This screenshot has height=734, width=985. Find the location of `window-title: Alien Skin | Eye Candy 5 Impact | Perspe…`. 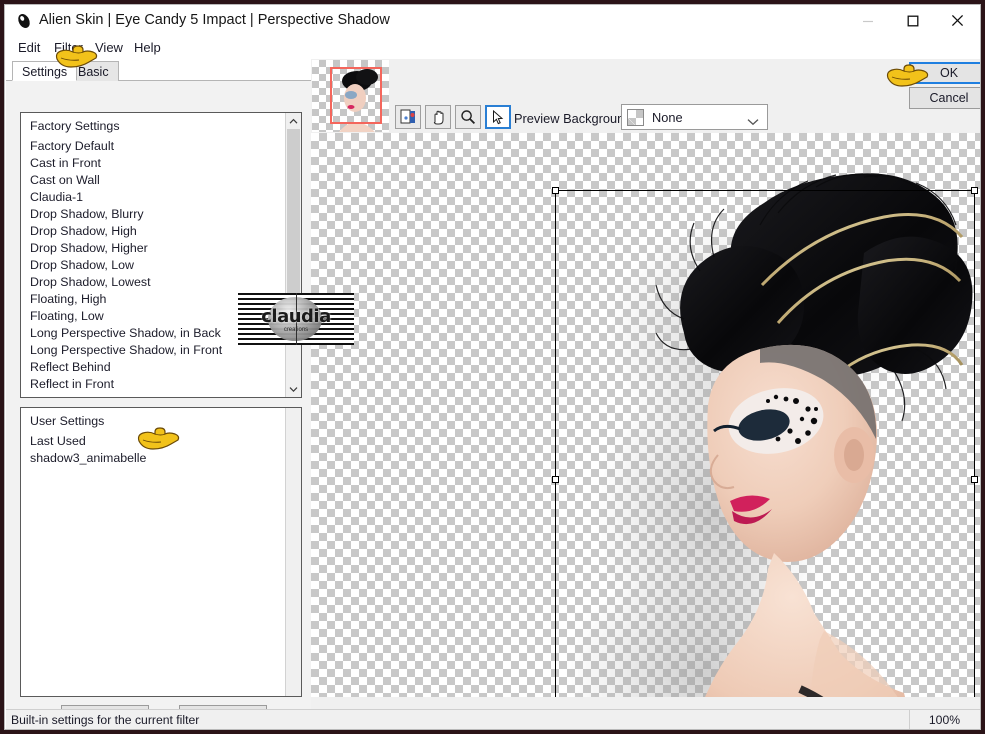

window-title: Alien Skin | Eye Candy 5 Impact | Perspe… is located at coordinates (214, 20).